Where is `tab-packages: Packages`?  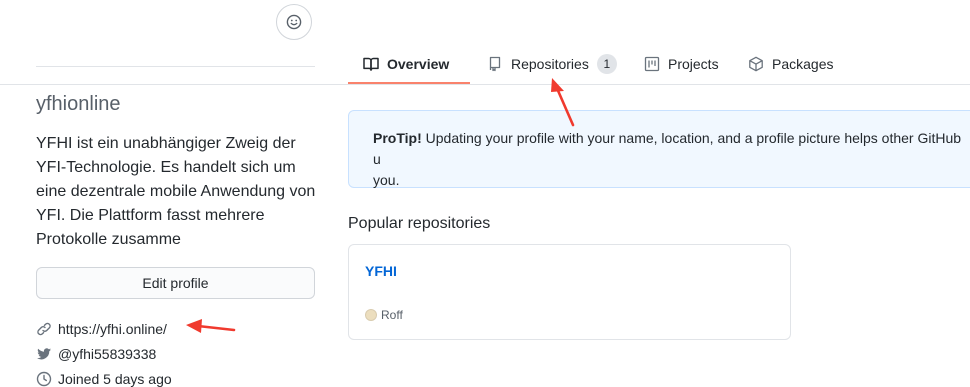 tab-packages: Packages is located at coordinates (790, 64).